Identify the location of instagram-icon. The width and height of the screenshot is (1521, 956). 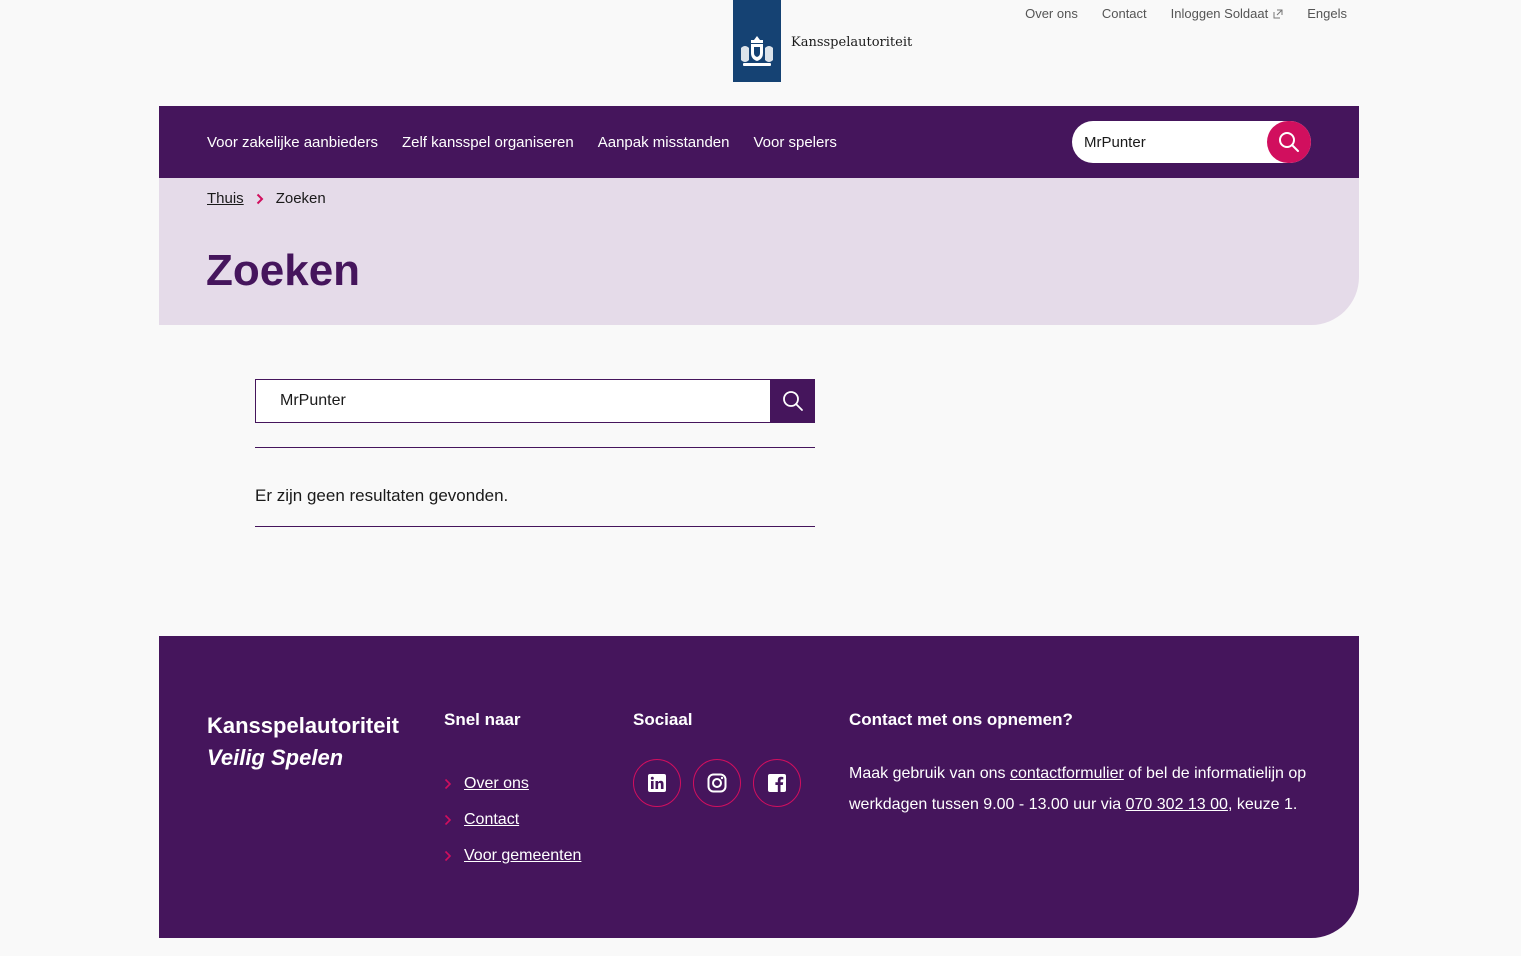
(717, 783).